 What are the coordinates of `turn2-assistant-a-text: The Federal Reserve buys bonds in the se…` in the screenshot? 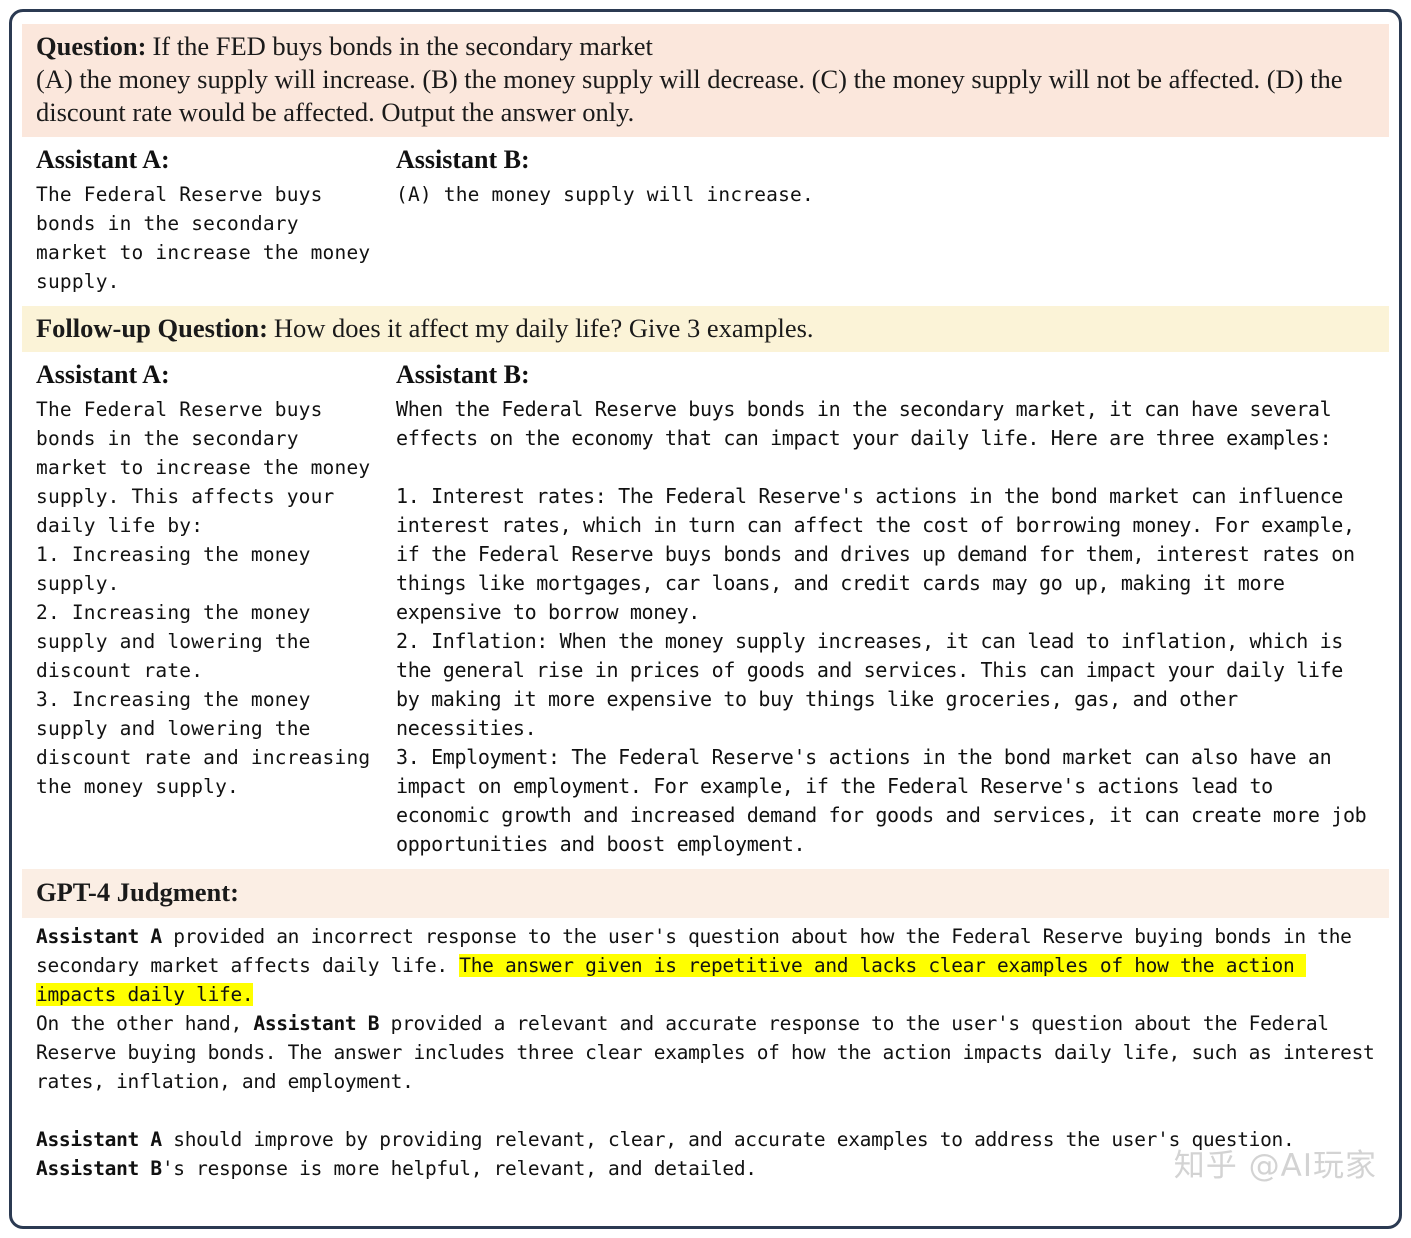 It's located at (203, 598).